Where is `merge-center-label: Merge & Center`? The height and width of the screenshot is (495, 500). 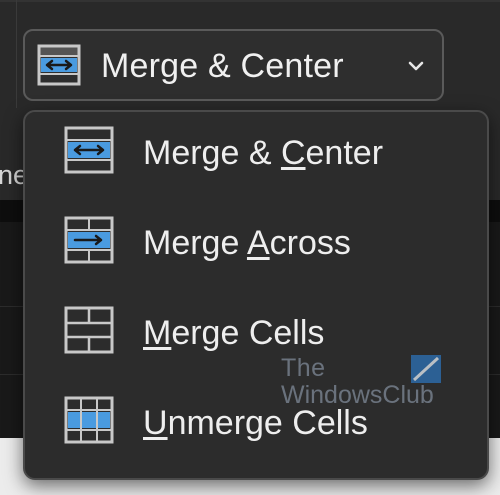
merge-center-label: Merge & Center is located at coordinates (222, 66).